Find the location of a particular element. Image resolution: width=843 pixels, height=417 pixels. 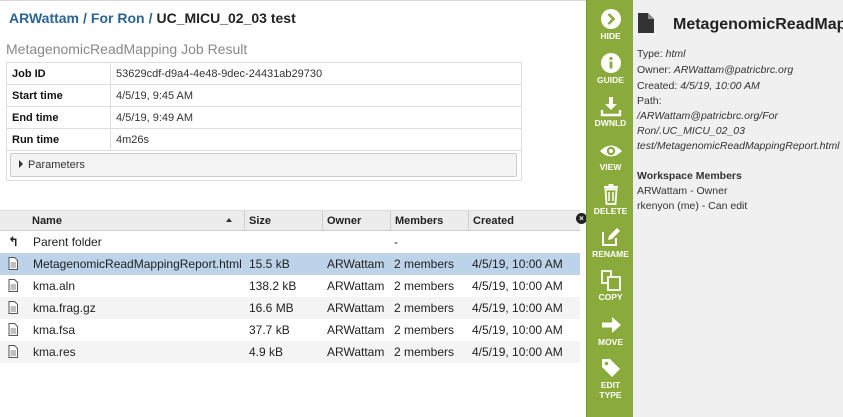

end-time-value: 4/5/19, 9:49 AM is located at coordinates (316, 117).